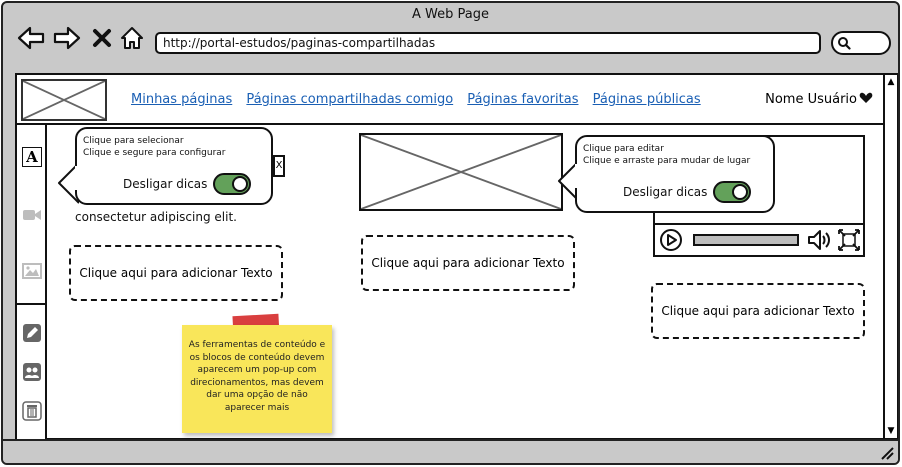 This screenshot has height=467, width=902. I want to click on edit-tool, so click(32, 333).